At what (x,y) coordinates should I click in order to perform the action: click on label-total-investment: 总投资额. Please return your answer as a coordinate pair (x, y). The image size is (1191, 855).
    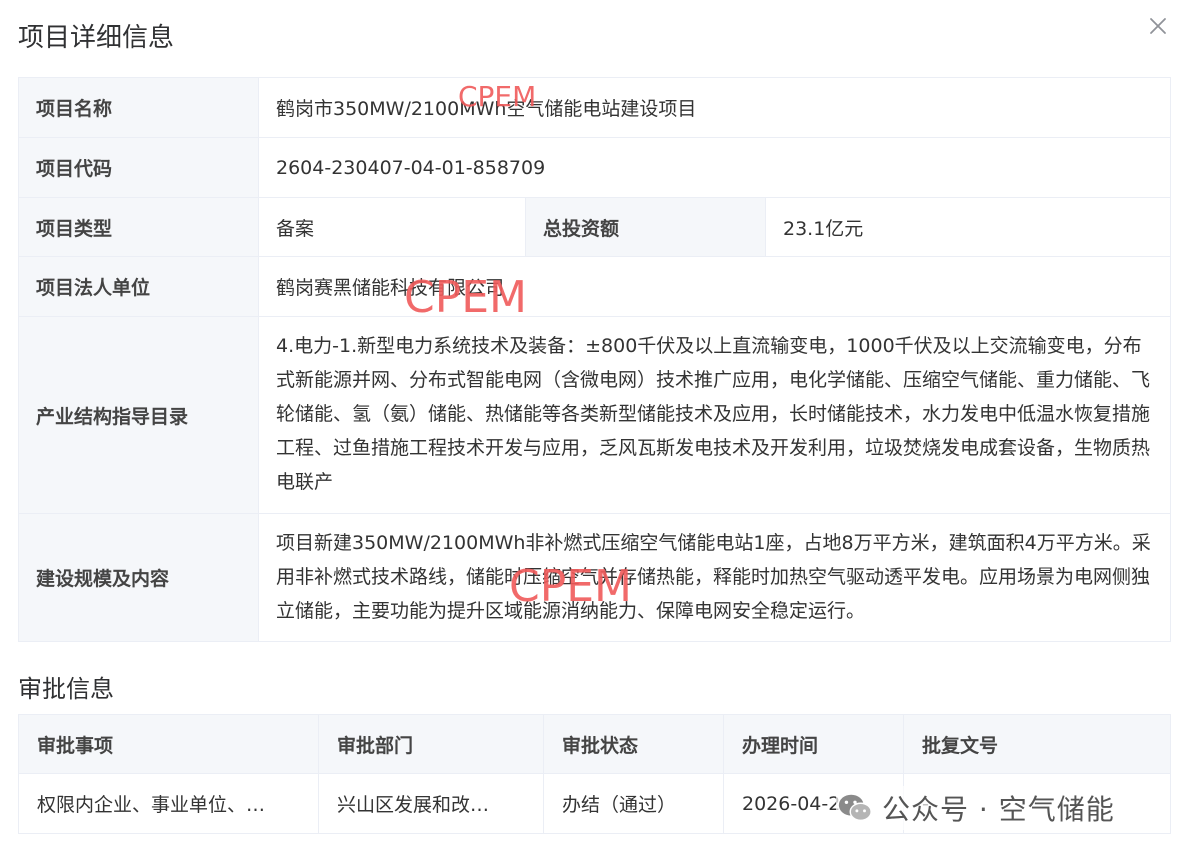
    Looking at the image, I should click on (645, 227).